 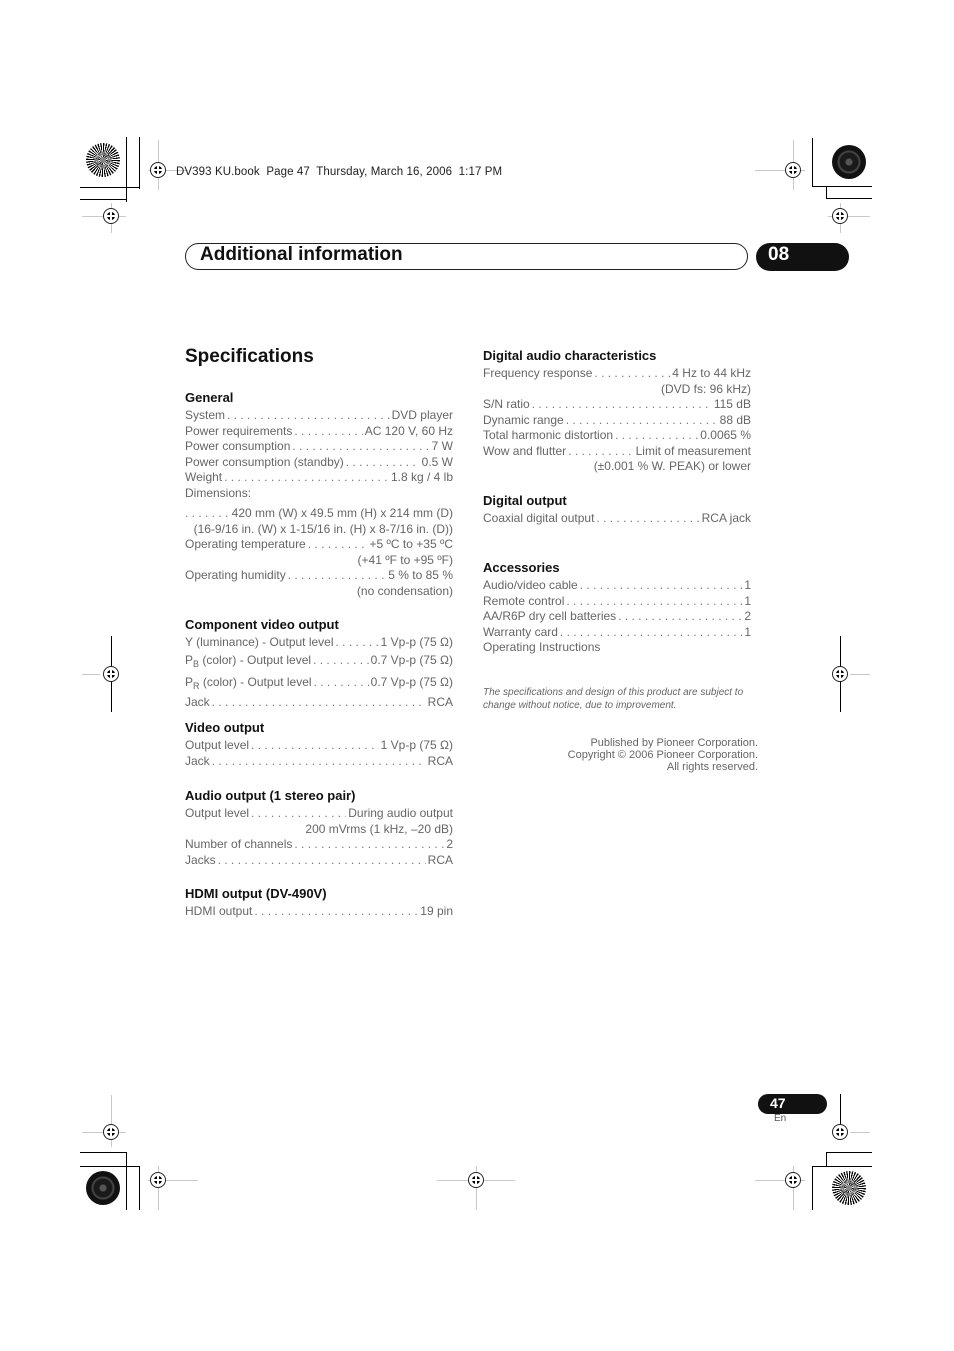 What do you see at coordinates (189, 659) in the screenshot?
I see `label-main: P` at bounding box center [189, 659].